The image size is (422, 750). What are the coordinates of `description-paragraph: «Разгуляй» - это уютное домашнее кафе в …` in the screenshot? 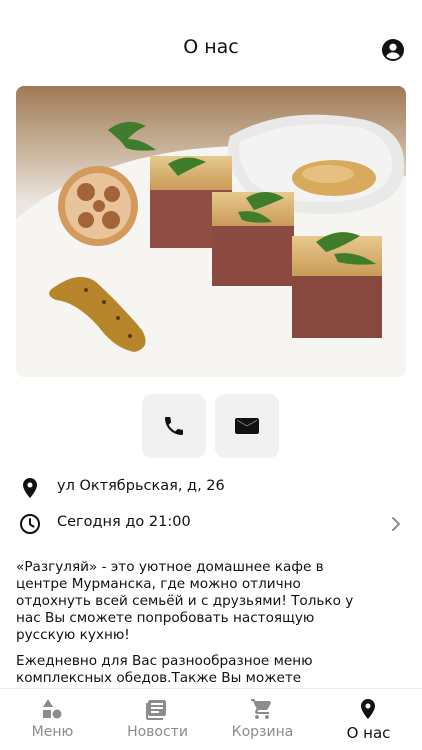 It's located at (185, 601).